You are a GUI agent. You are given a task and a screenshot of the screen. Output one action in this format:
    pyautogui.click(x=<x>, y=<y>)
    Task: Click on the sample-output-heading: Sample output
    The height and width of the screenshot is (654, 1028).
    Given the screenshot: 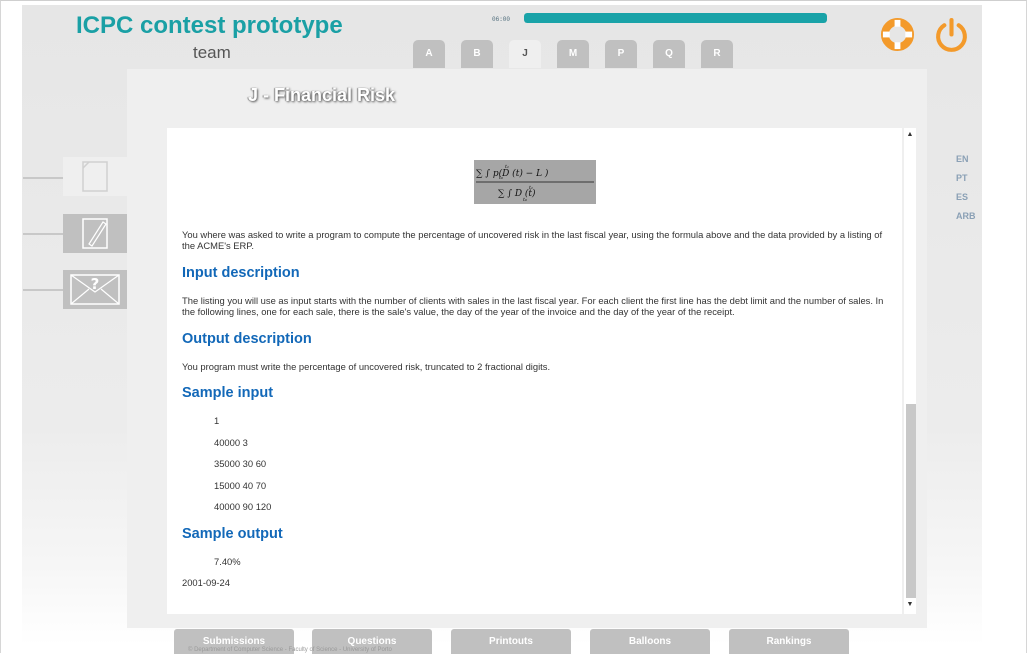 What is the action you would take?
    pyautogui.click(x=232, y=534)
    